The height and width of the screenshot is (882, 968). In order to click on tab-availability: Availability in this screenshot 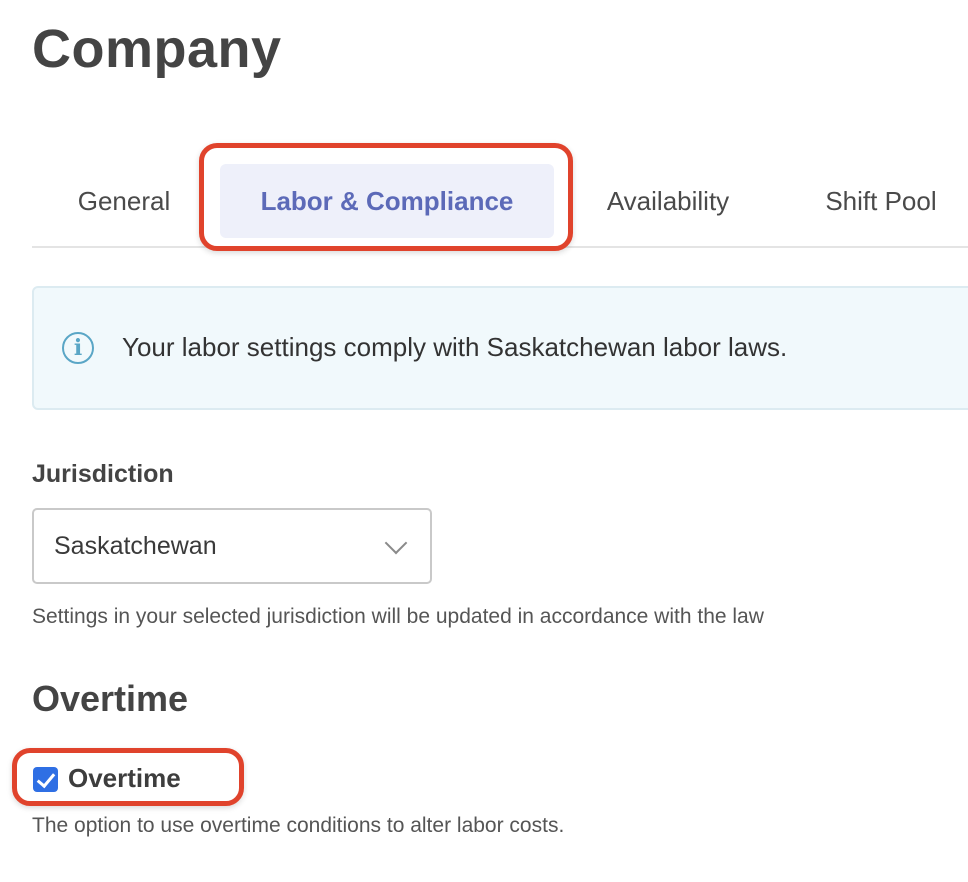, I will do `click(668, 201)`.